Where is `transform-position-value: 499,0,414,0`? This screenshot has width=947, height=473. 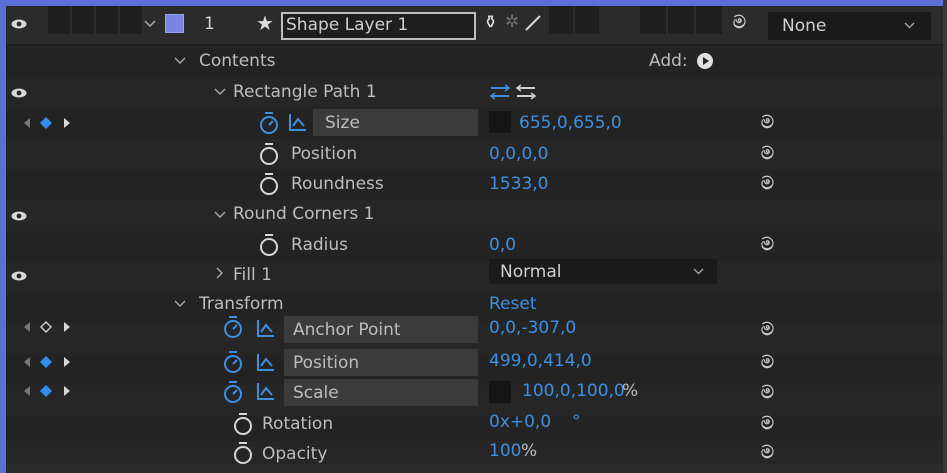
transform-position-value: 499,0,414,0 is located at coordinates (540, 361).